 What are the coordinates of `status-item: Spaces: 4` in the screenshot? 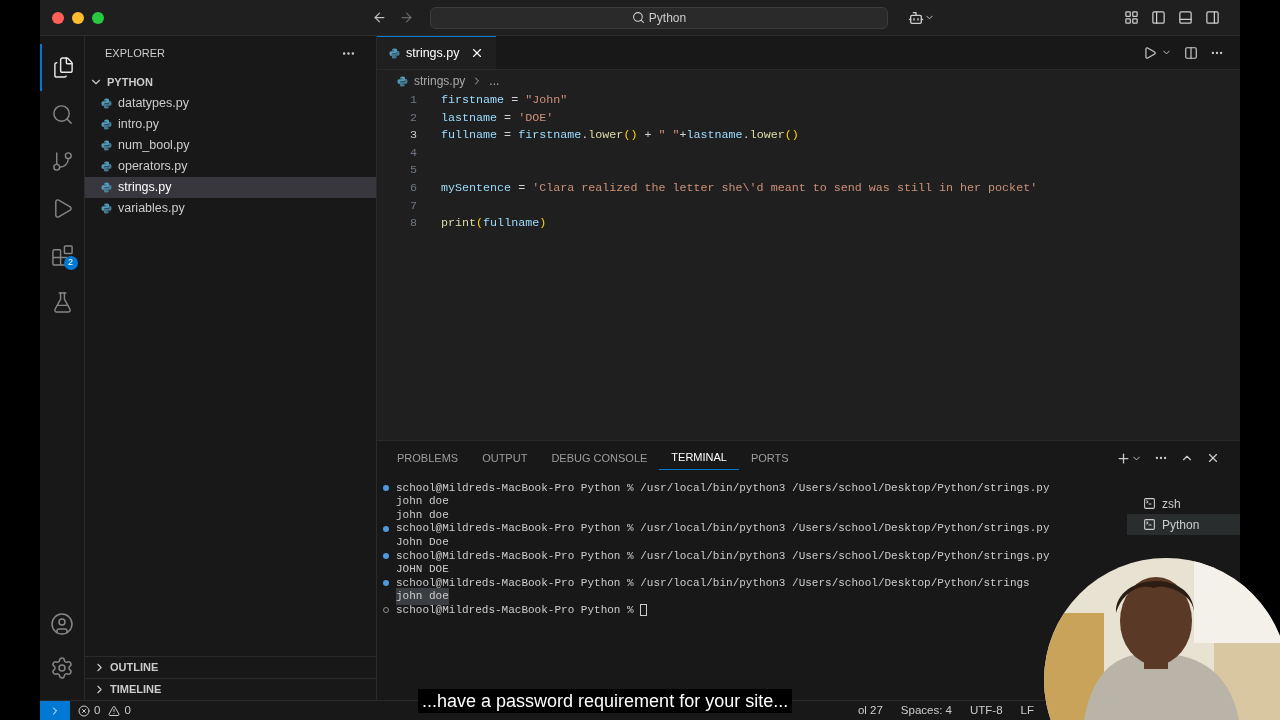 It's located at (926, 710).